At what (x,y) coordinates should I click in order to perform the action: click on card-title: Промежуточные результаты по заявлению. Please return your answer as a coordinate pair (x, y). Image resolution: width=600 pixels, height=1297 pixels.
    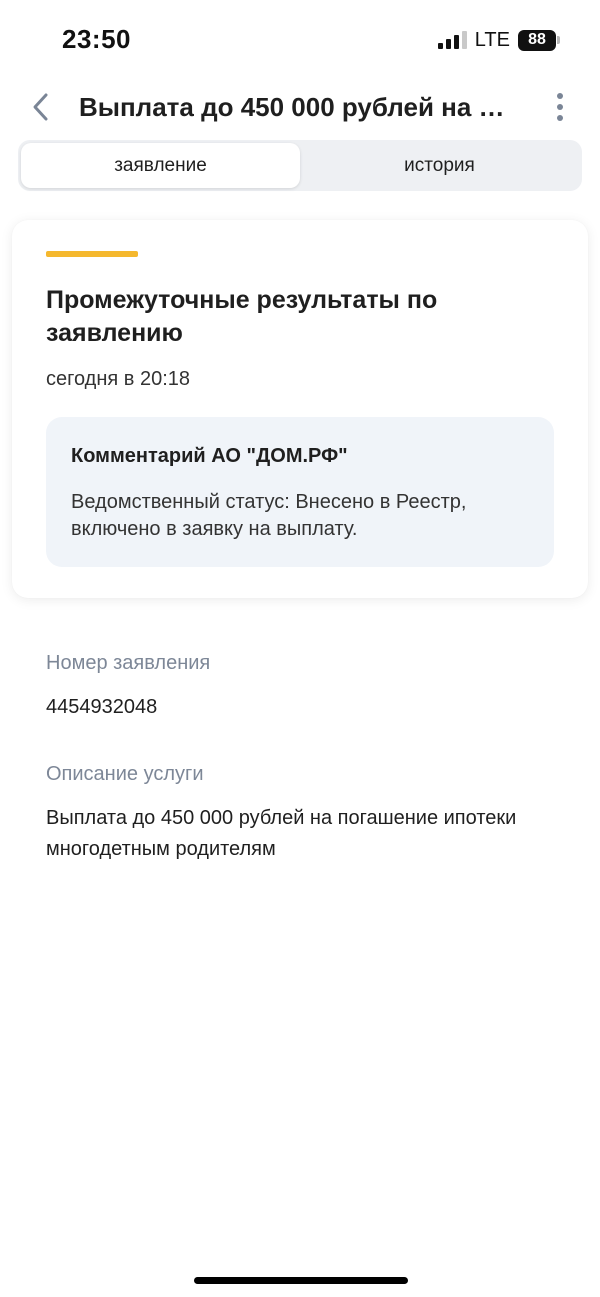
    Looking at the image, I should click on (242, 316).